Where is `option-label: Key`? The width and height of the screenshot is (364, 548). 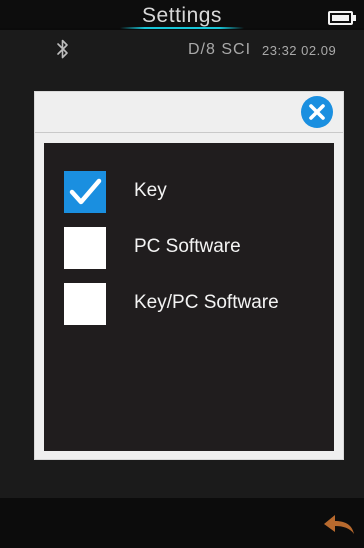
option-label: Key is located at coordinates (150, 190).